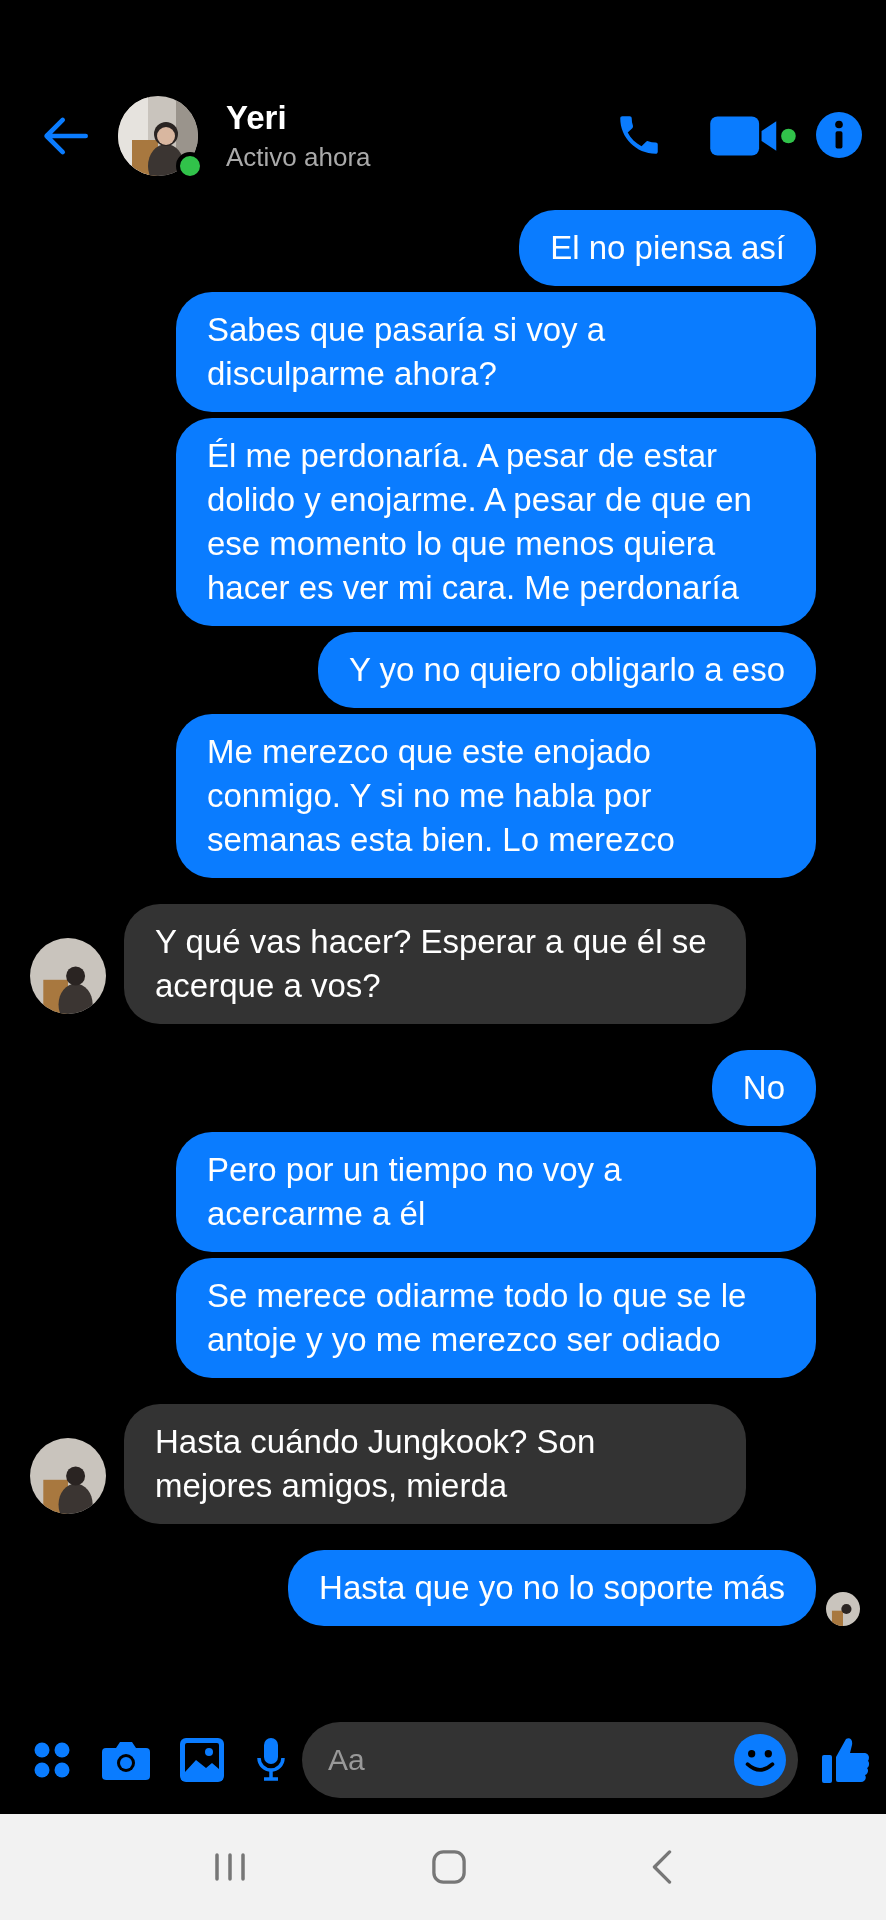 This screenshot has width=886, height=1920. Describe the element at coordinates (229, 1867) in the screenshot. I see `recent-apps-icon` at that location.